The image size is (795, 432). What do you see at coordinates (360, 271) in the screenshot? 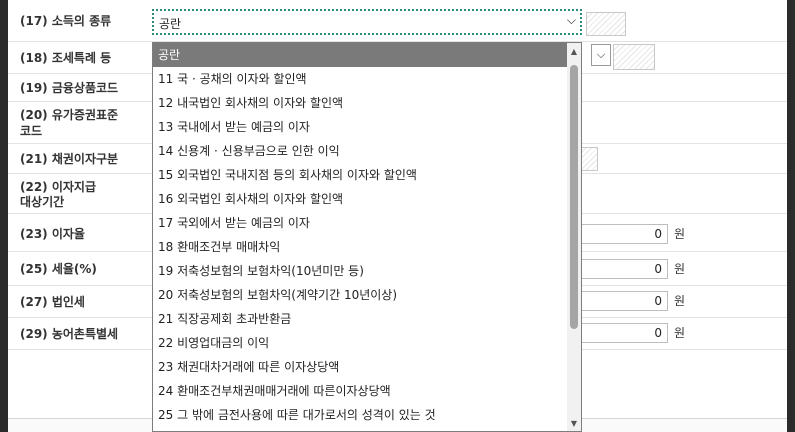
I see `dropdown-option: 19 저축성보험의 보험차익(10년미만 등)` at bounding box center [360, 271].